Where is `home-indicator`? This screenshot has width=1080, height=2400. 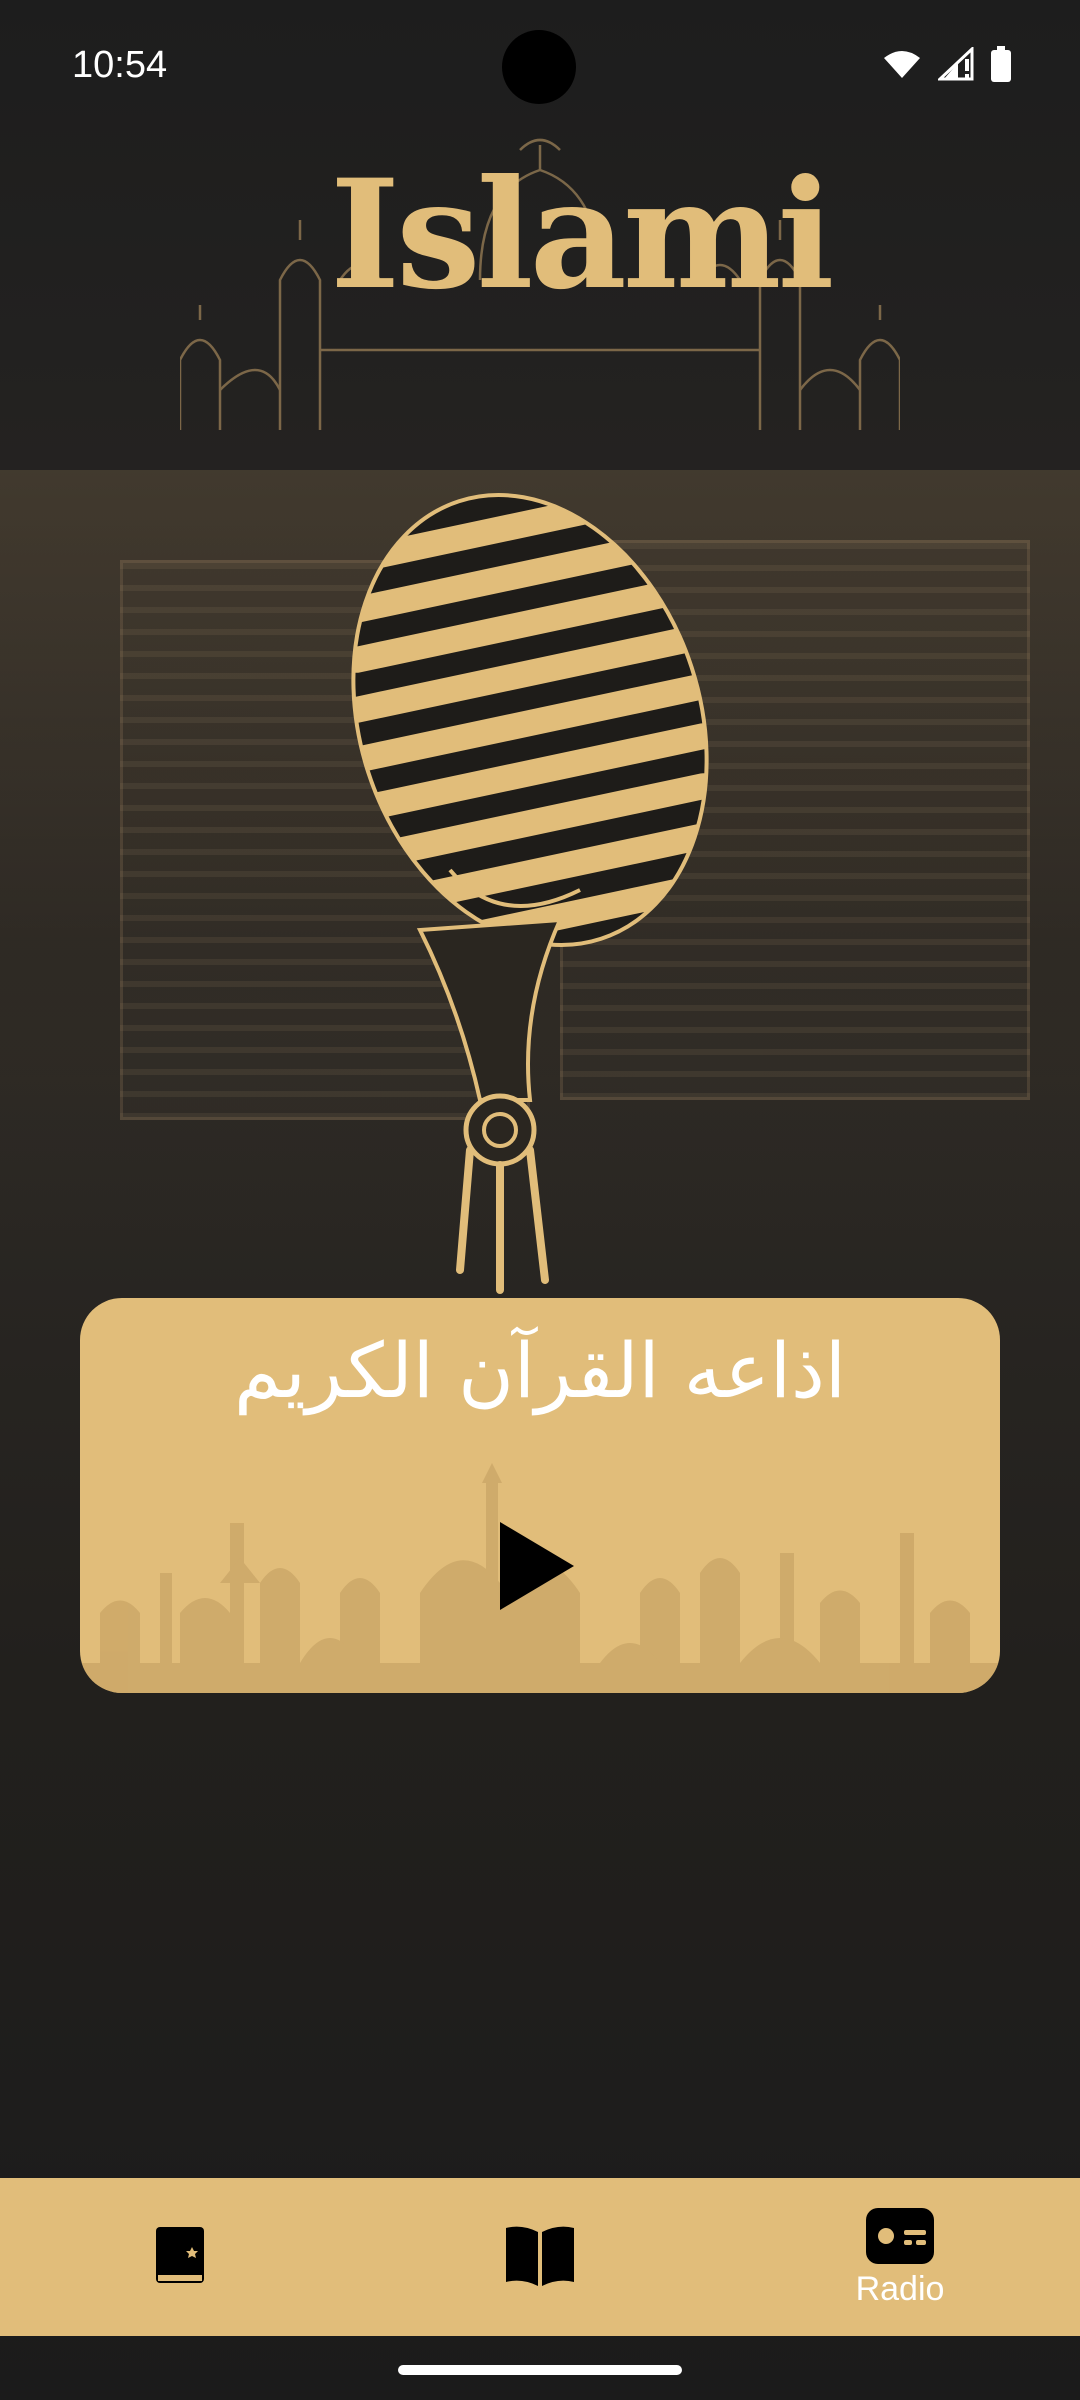
home-indicator is located at coordinates (540, 2370).